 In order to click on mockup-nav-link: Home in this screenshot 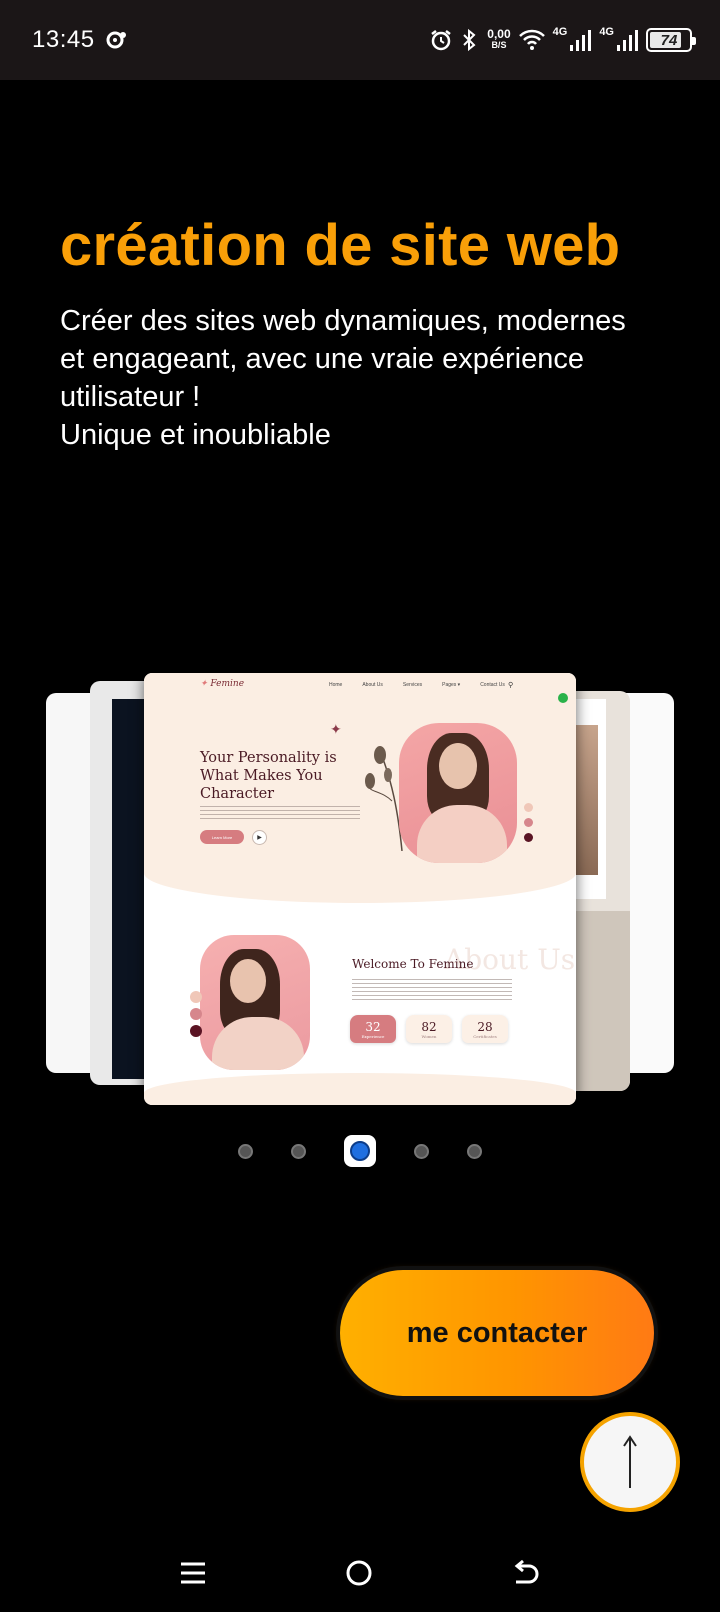, I will do `click(336, 685)`.